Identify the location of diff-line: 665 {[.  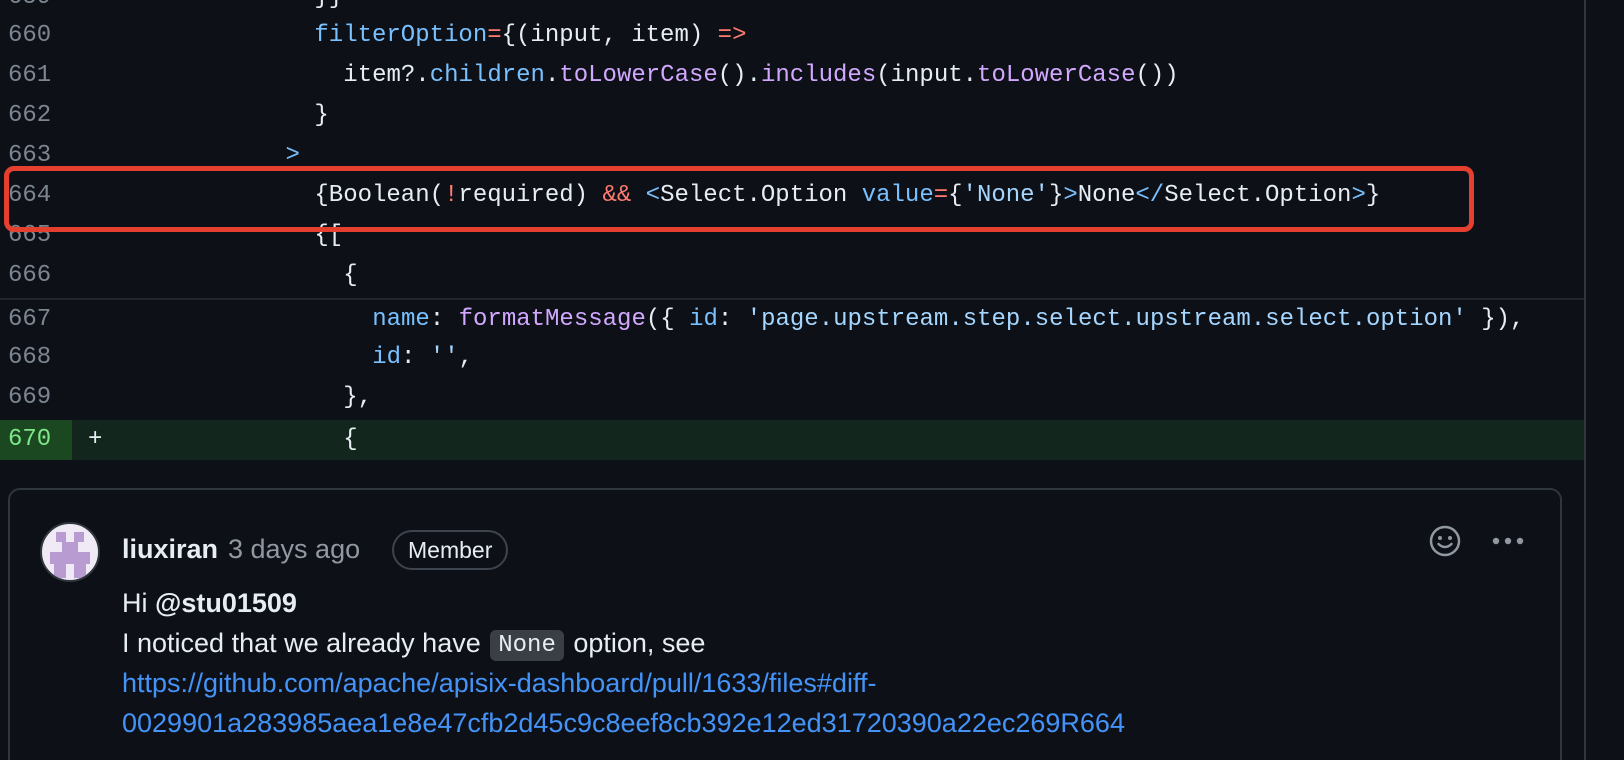
(792, 236).